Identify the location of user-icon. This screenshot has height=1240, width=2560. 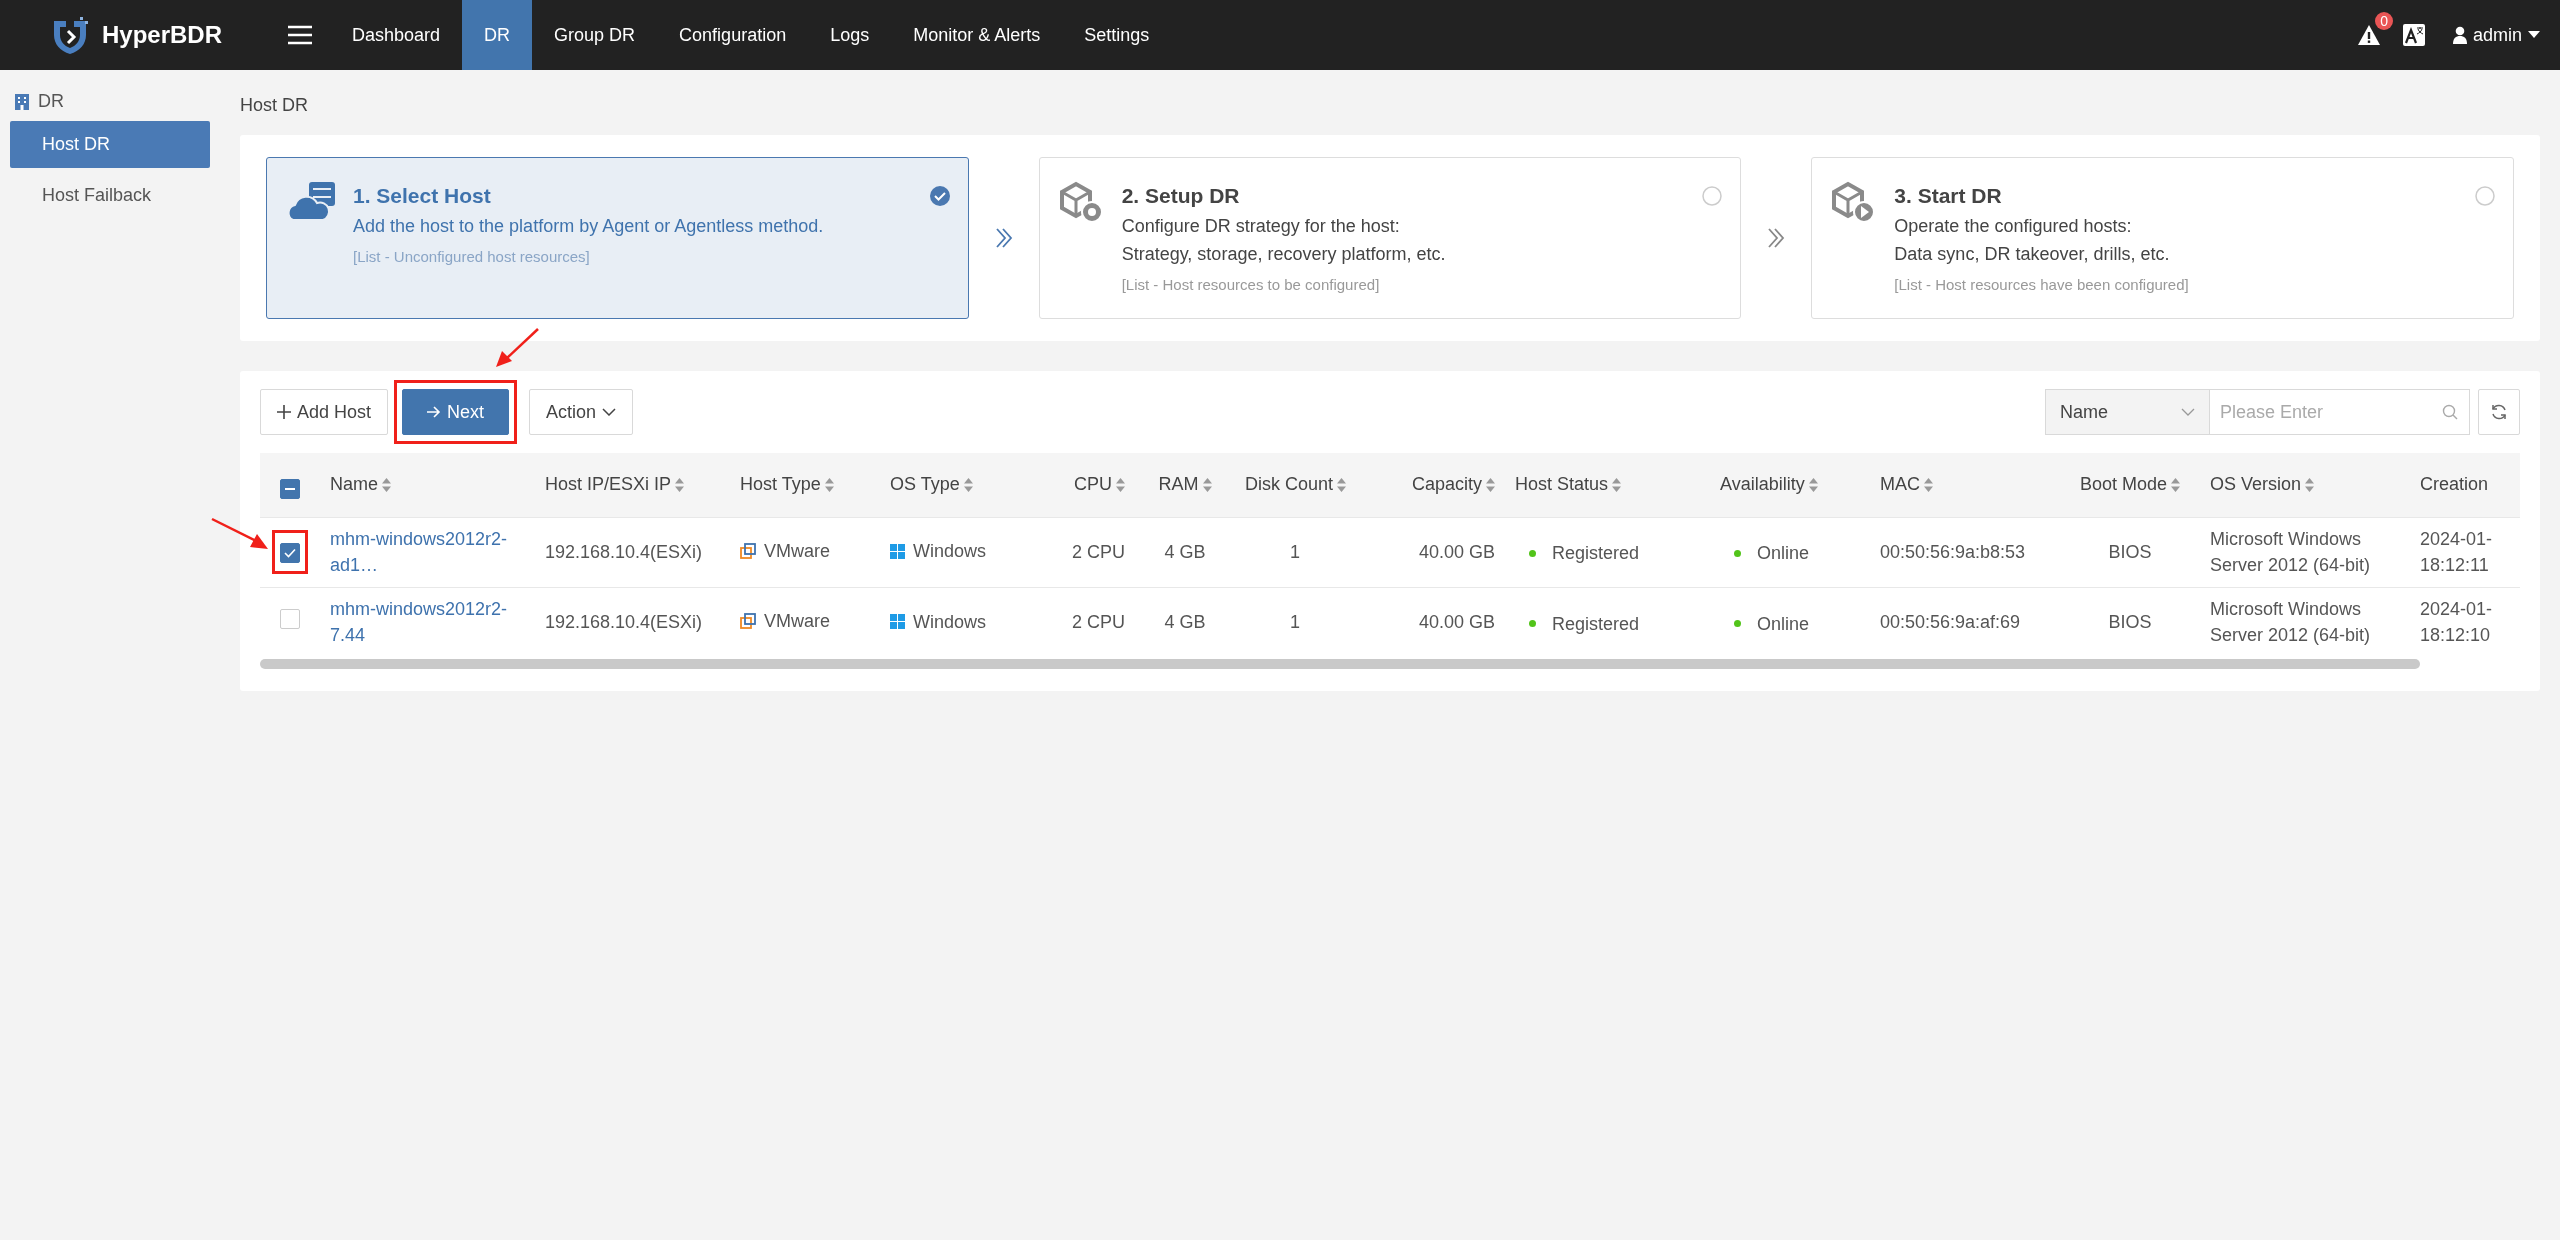
(2459, 35).